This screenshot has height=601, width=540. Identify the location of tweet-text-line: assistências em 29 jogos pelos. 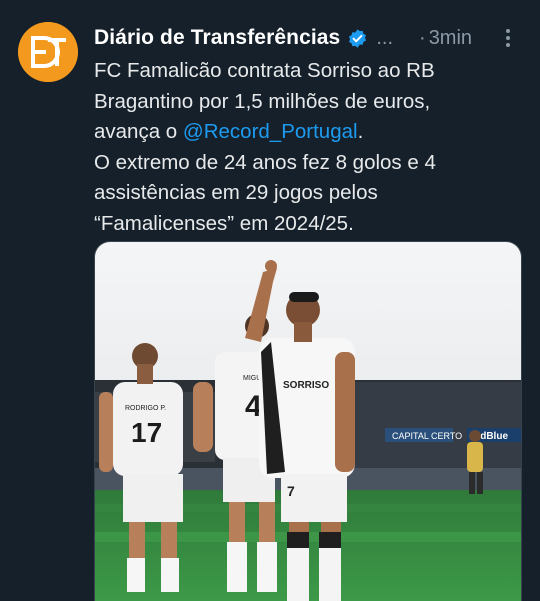
(236, 192).